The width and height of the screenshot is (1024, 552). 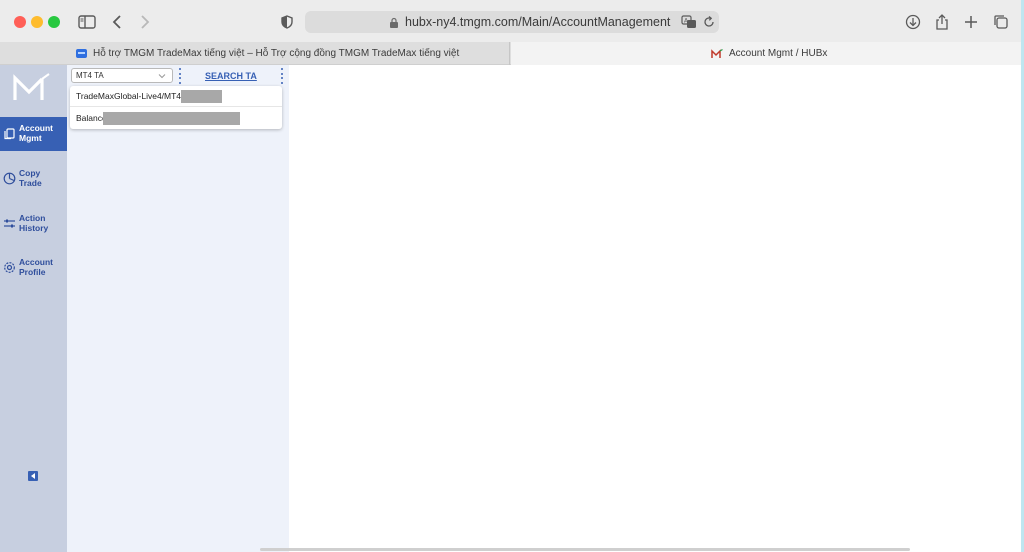 What do you see at coordinates (231, 76) in the screenshot?
I see `search-ta-link: SEARCH TA` at bounding box center [231, 76].